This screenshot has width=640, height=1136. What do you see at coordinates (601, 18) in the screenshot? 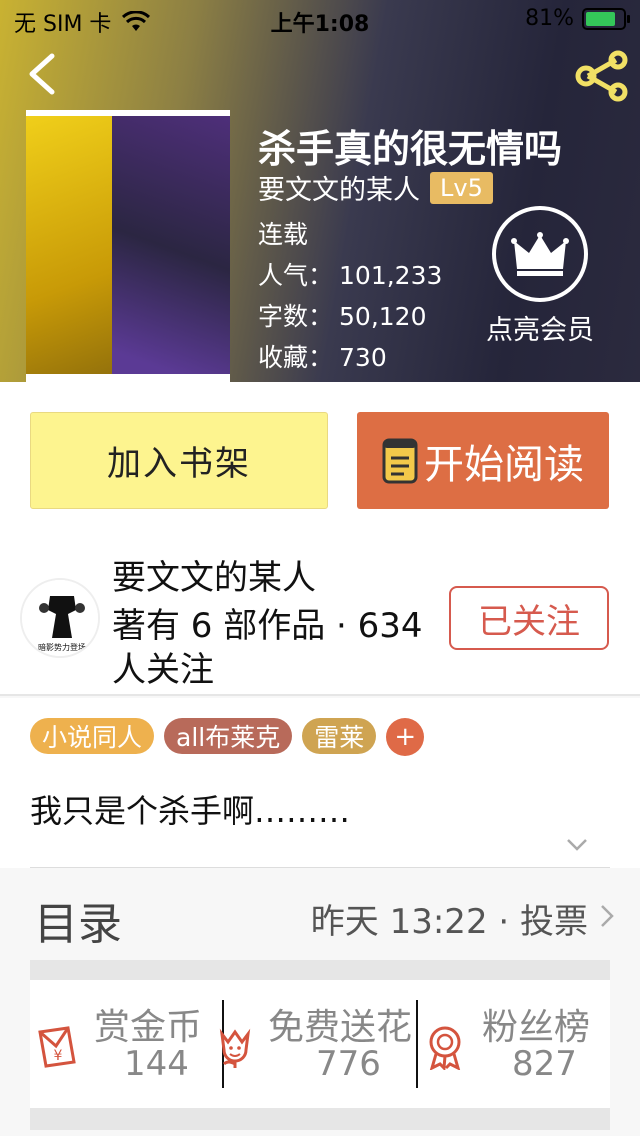
I see `battery-fill` at bounding box center [601, 18].